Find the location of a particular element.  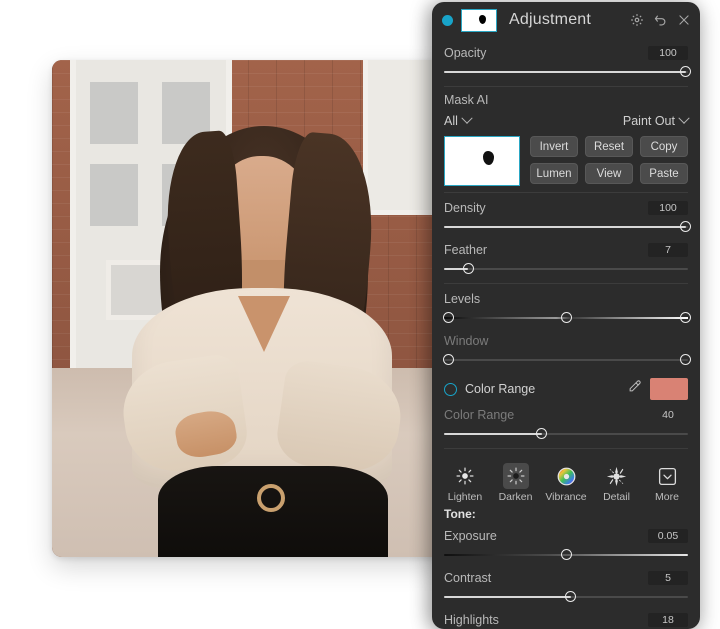

density-value: 100 is located at coordinates (668, 208).